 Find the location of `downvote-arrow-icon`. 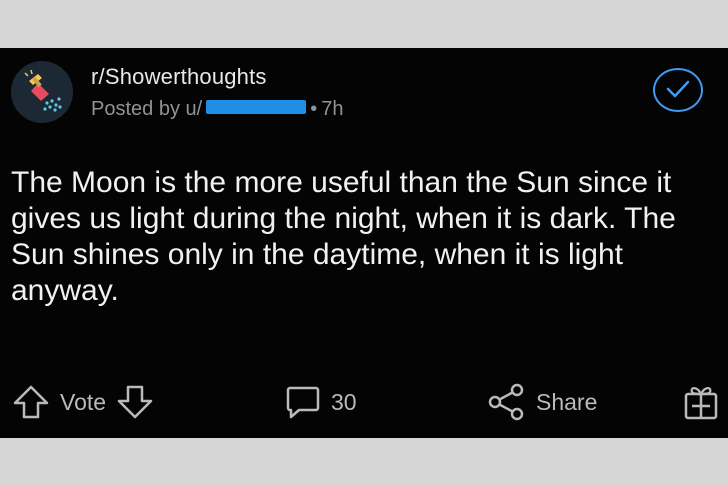

downvote-arrow-icon is located at coordinates (135, 402).